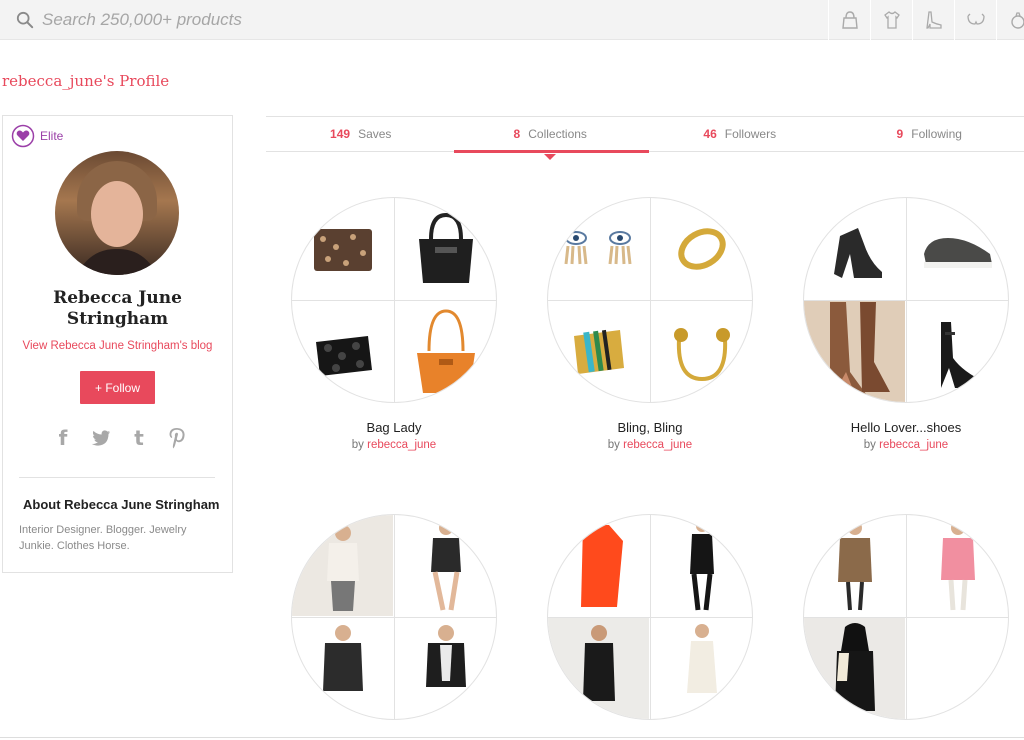  What do you see at coordinates (1010, 20) in the screenshot?
I see `ring-icon` at bounding box center [1010, 20].